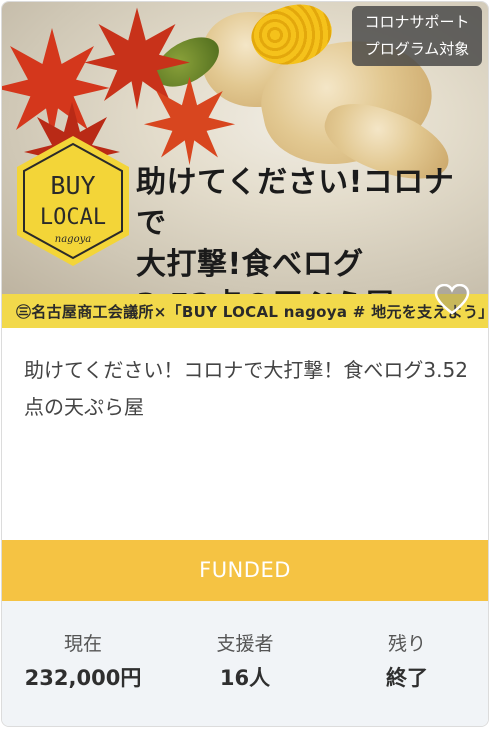 The height and width of the screenshot is (729, 490). Describe the element at coordinates (417, 22) in the screenshot. I see `badge-line: コロナサポート` at that location.